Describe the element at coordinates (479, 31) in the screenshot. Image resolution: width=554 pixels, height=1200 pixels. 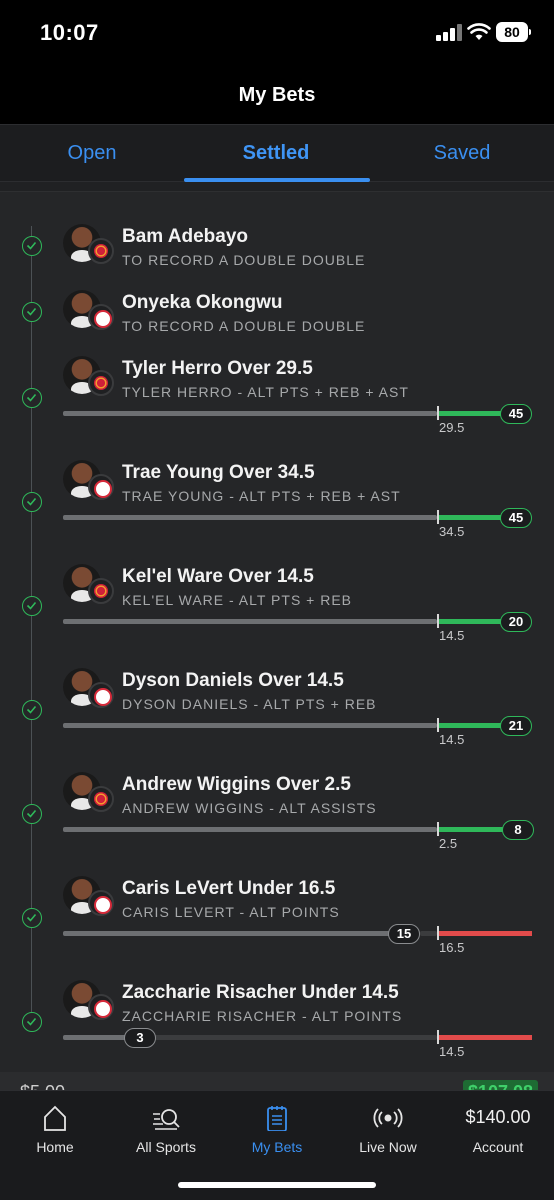
I see `wifi-icon` at that location.